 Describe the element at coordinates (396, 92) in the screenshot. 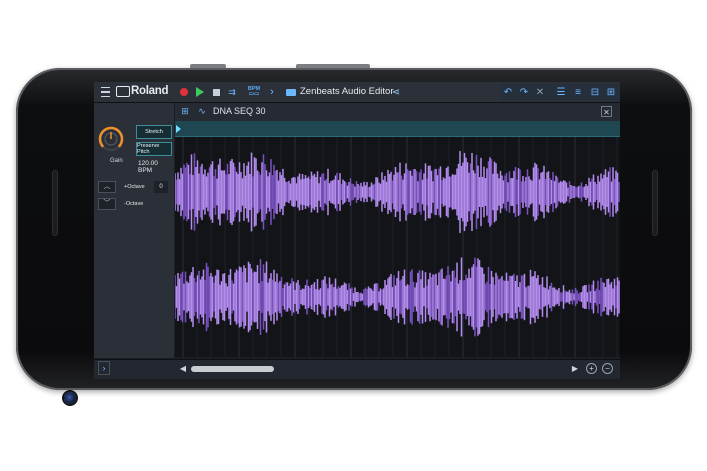

I see `share-icon: ⋖` at that location.